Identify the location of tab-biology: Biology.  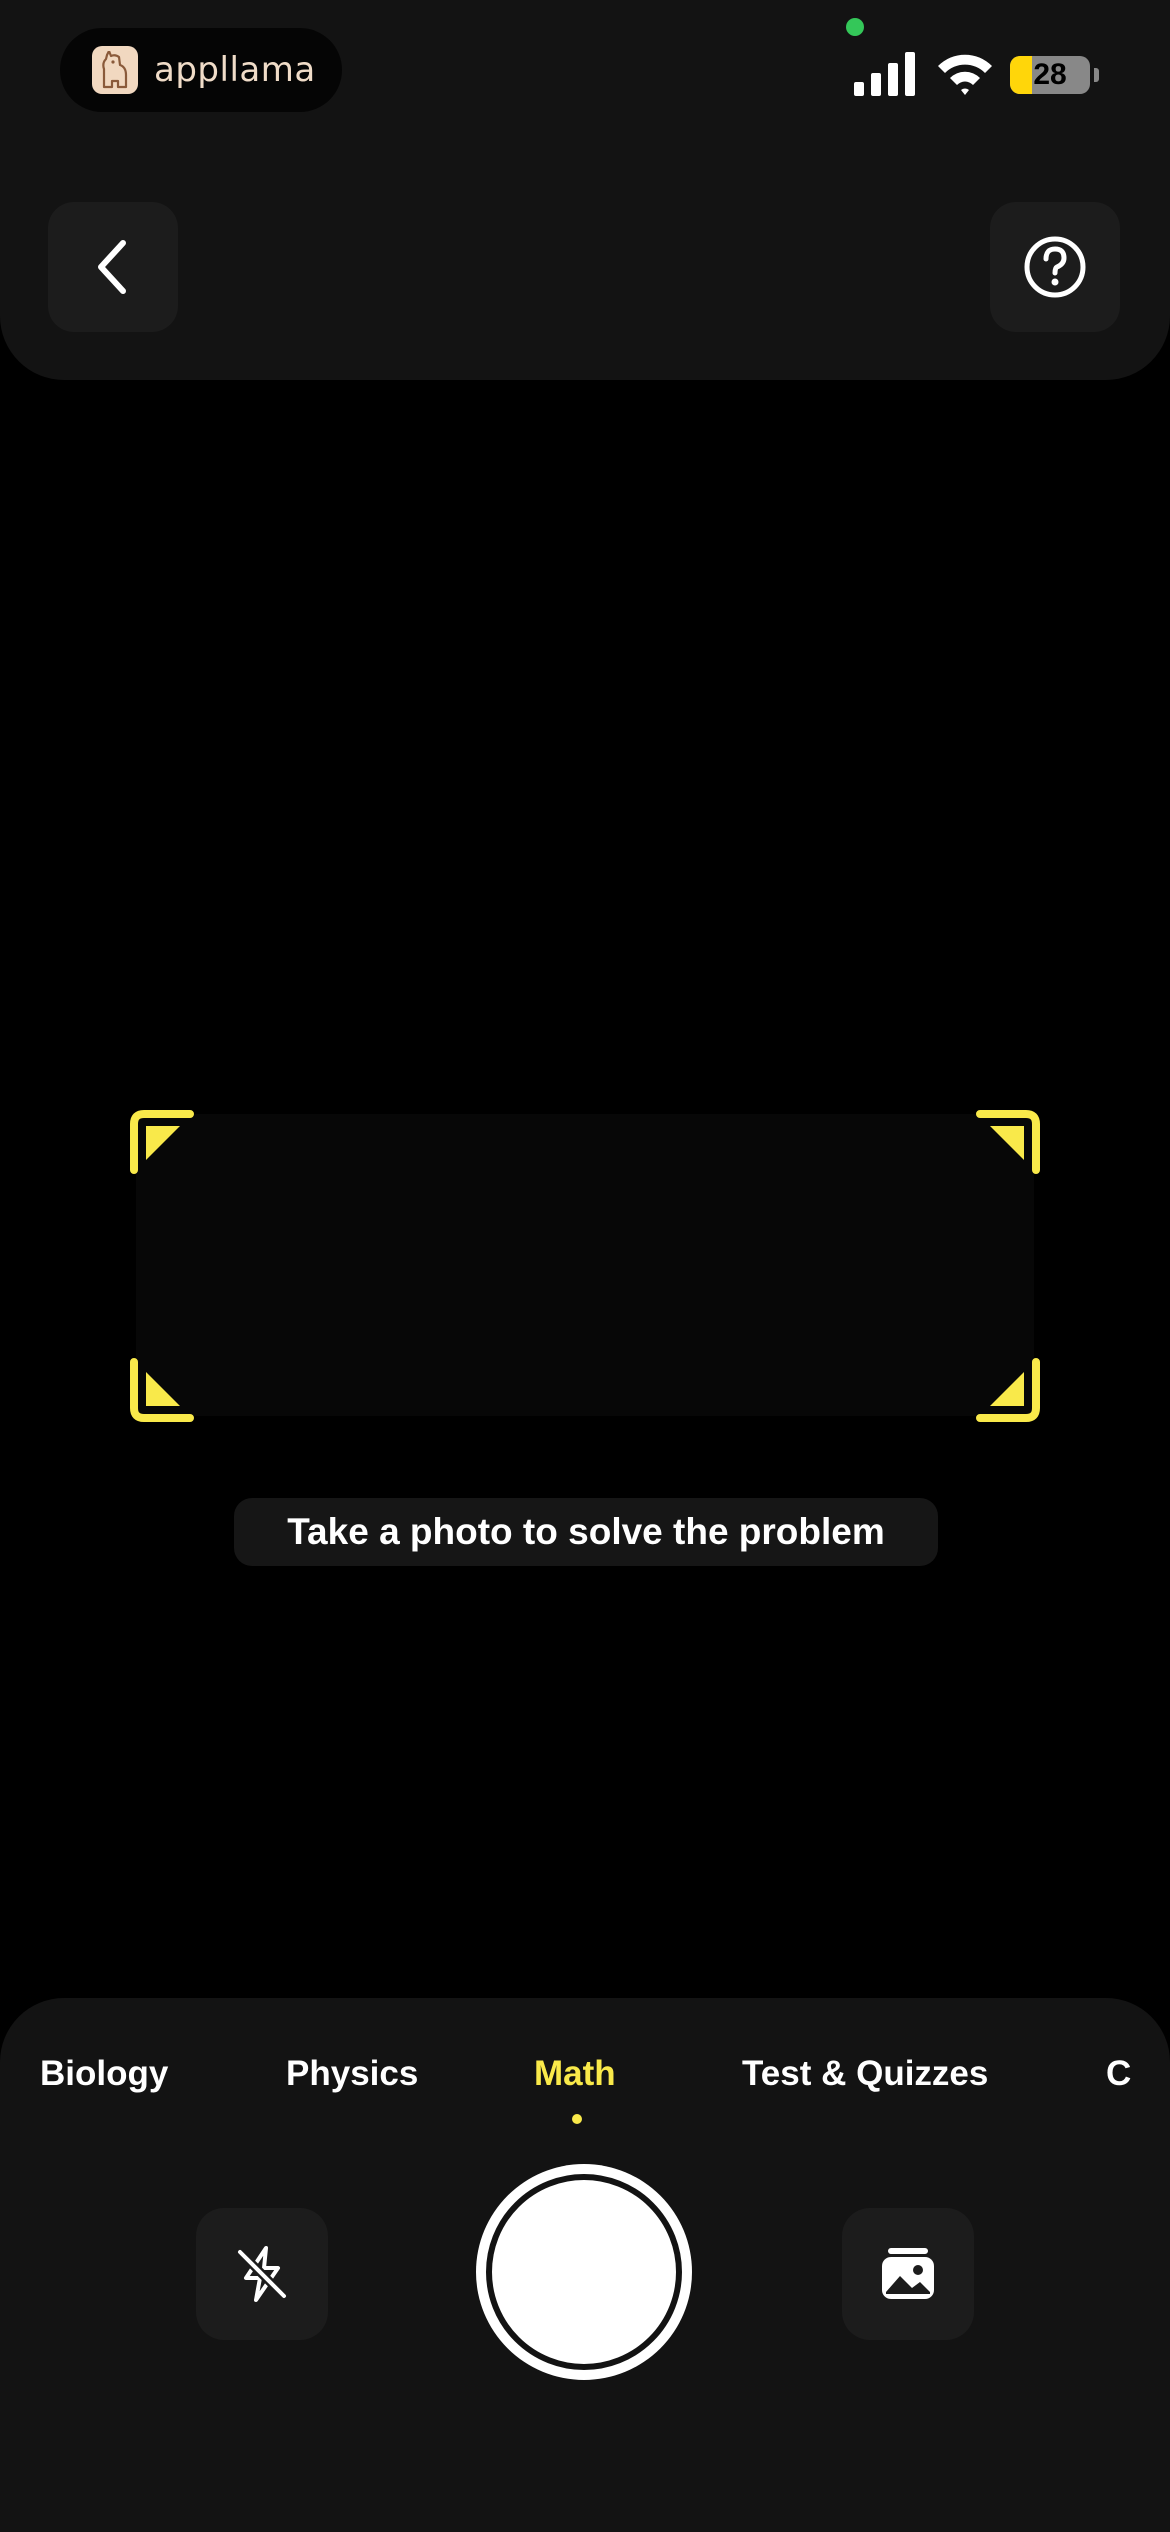
(104, 2074).